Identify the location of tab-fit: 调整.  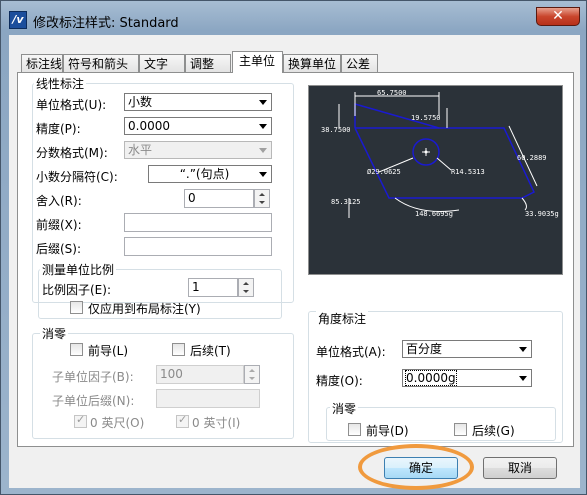
(208, 63).